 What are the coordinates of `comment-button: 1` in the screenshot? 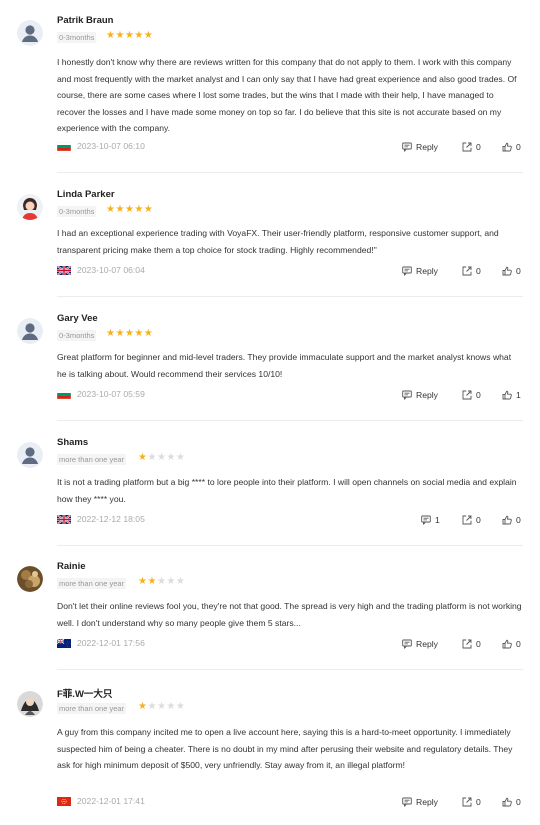 It's located at (430, 520).